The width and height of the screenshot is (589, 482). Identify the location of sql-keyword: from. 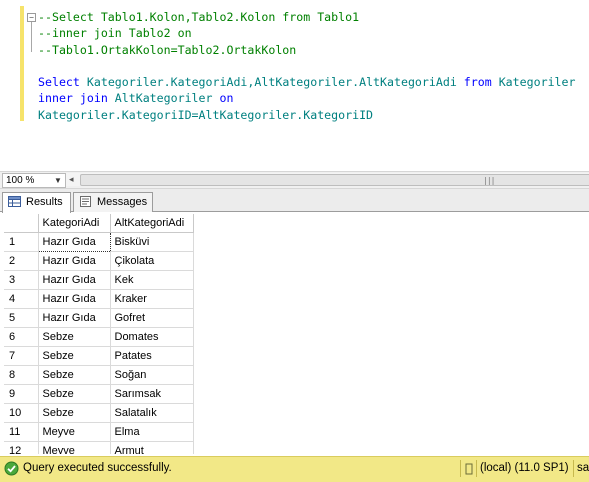
(481, 82).